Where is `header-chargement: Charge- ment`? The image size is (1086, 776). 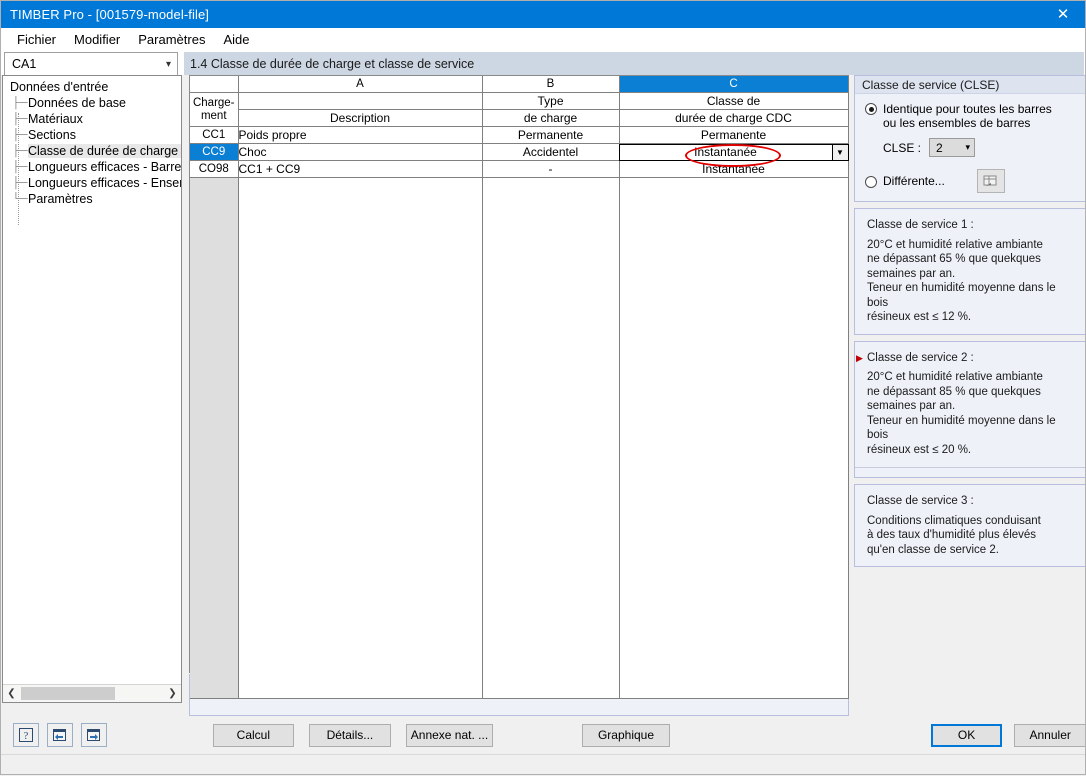
header-chargement: Charge- ment is located at coordinates (214, 109).